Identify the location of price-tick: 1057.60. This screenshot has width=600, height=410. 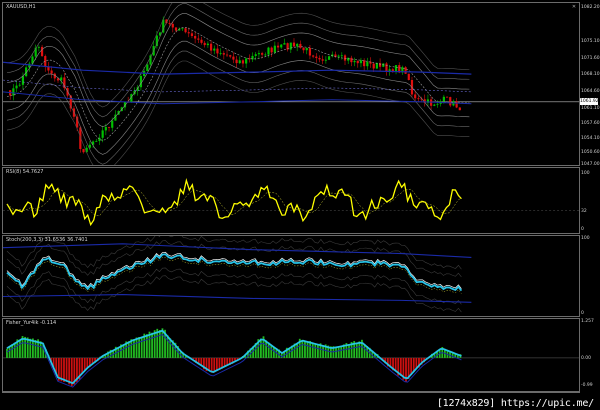
(590, 123).